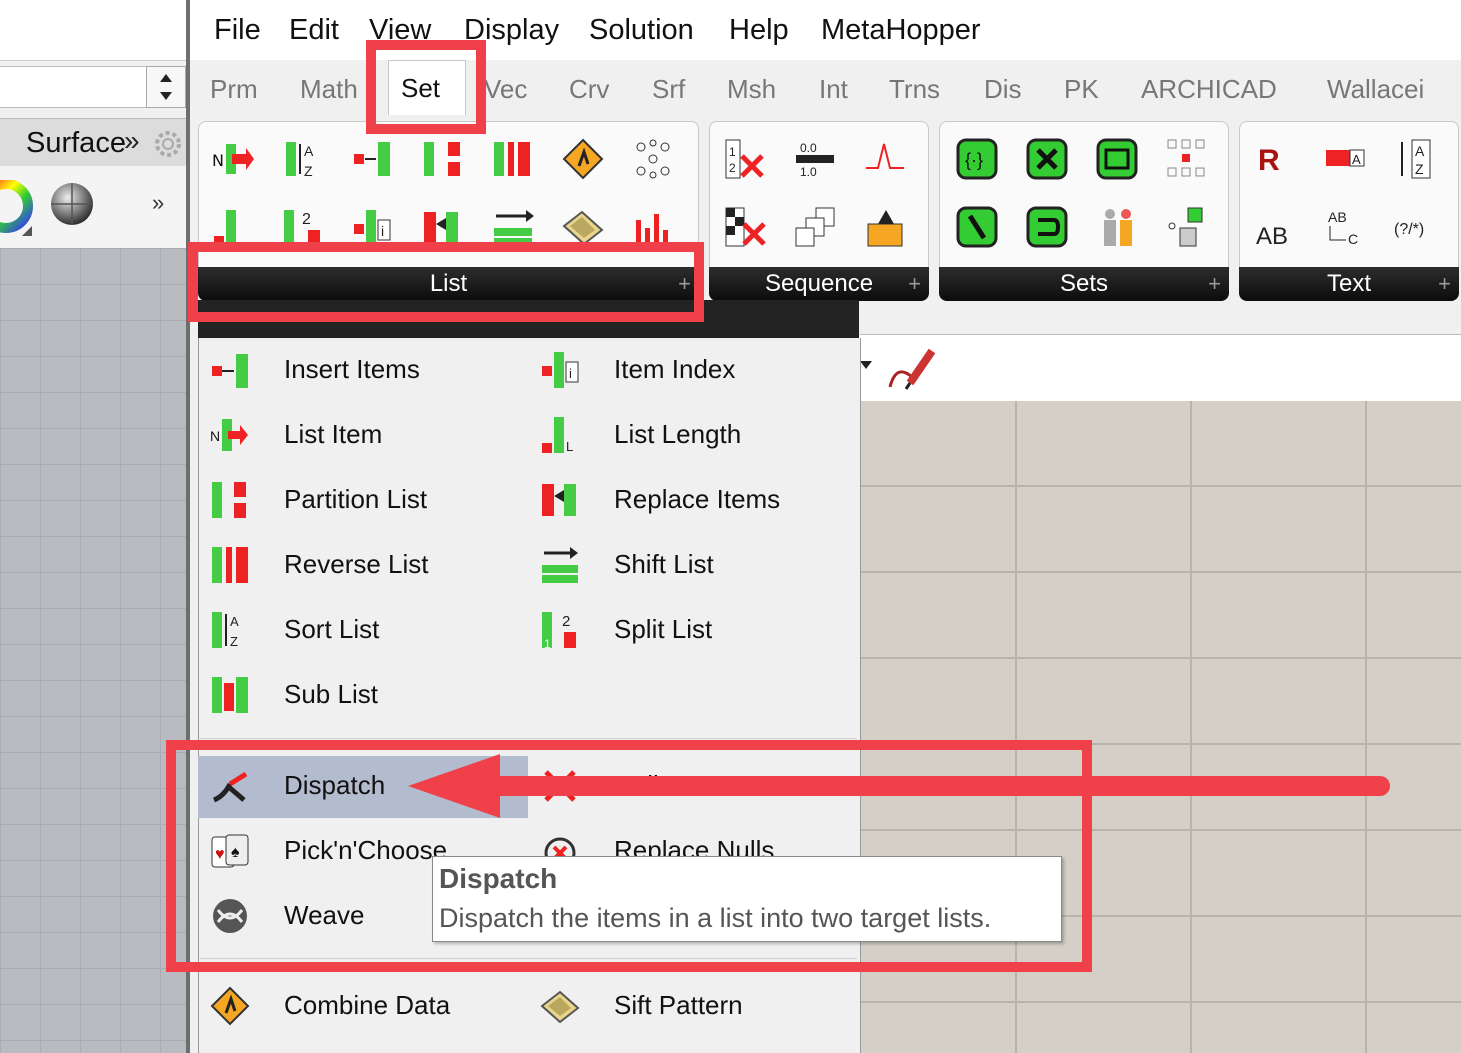  I want to click on gear-icon, so click(168, 144).